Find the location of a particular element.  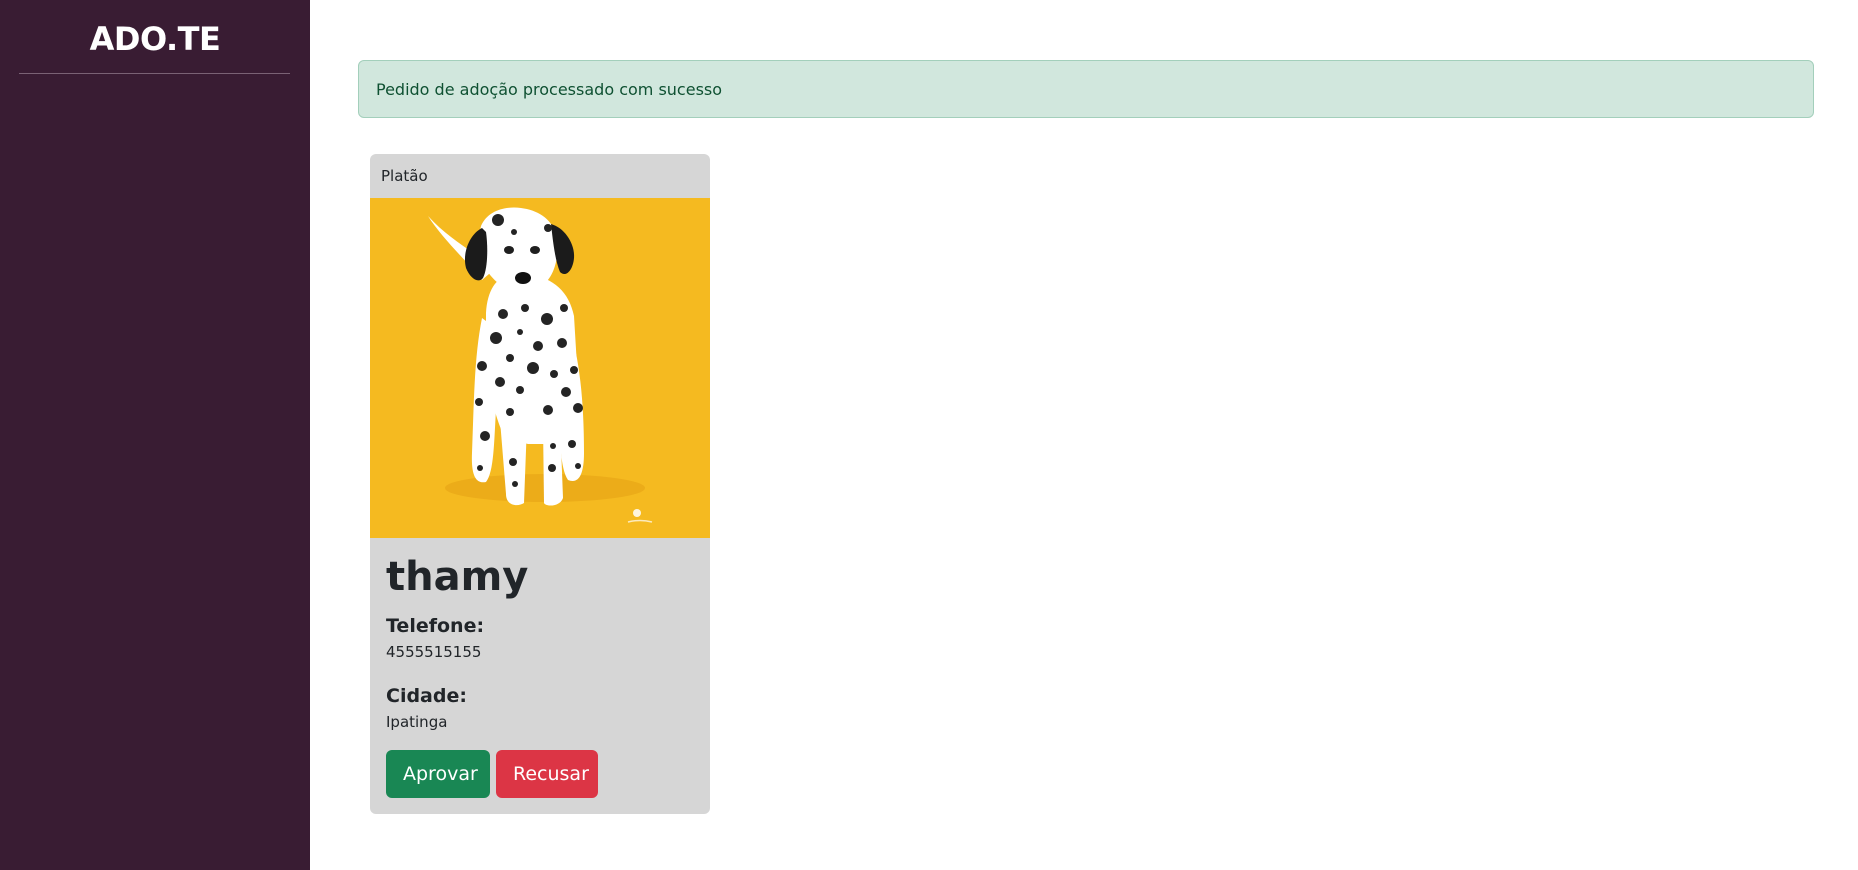

city-value: Ipatinga is located at coordinates (417, 722).